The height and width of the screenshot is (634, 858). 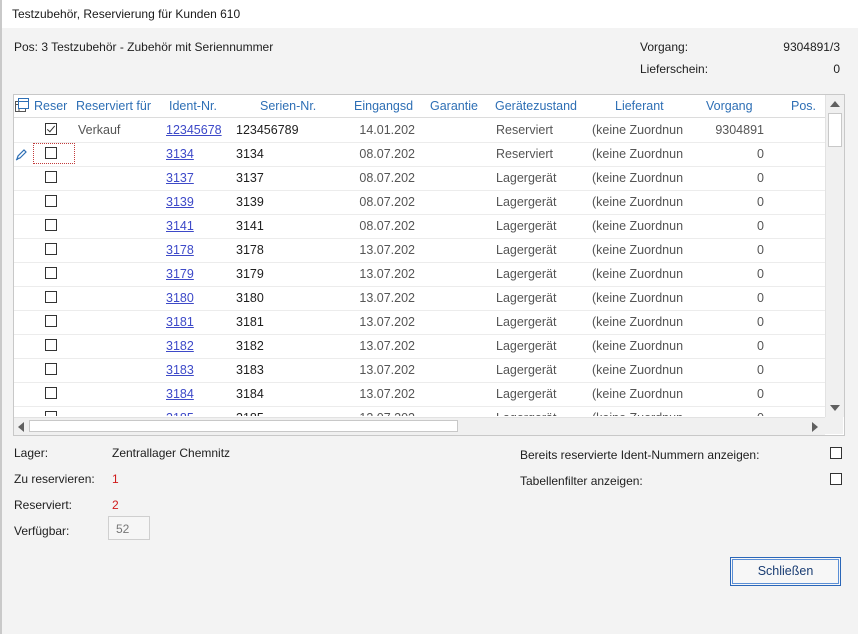 What do you see at coordinates (206, 322) in the screenshot?
I see `ident-nr-link: 3181` at bounding box center [206, 322].